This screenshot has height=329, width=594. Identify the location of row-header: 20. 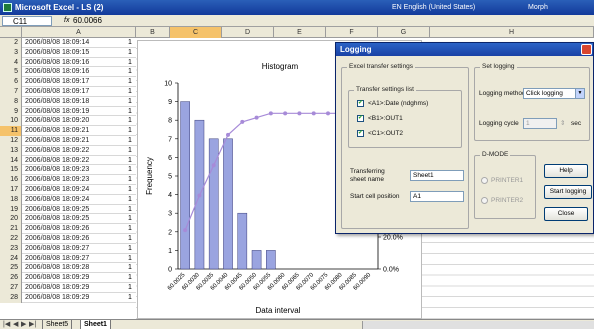
(11, 219).